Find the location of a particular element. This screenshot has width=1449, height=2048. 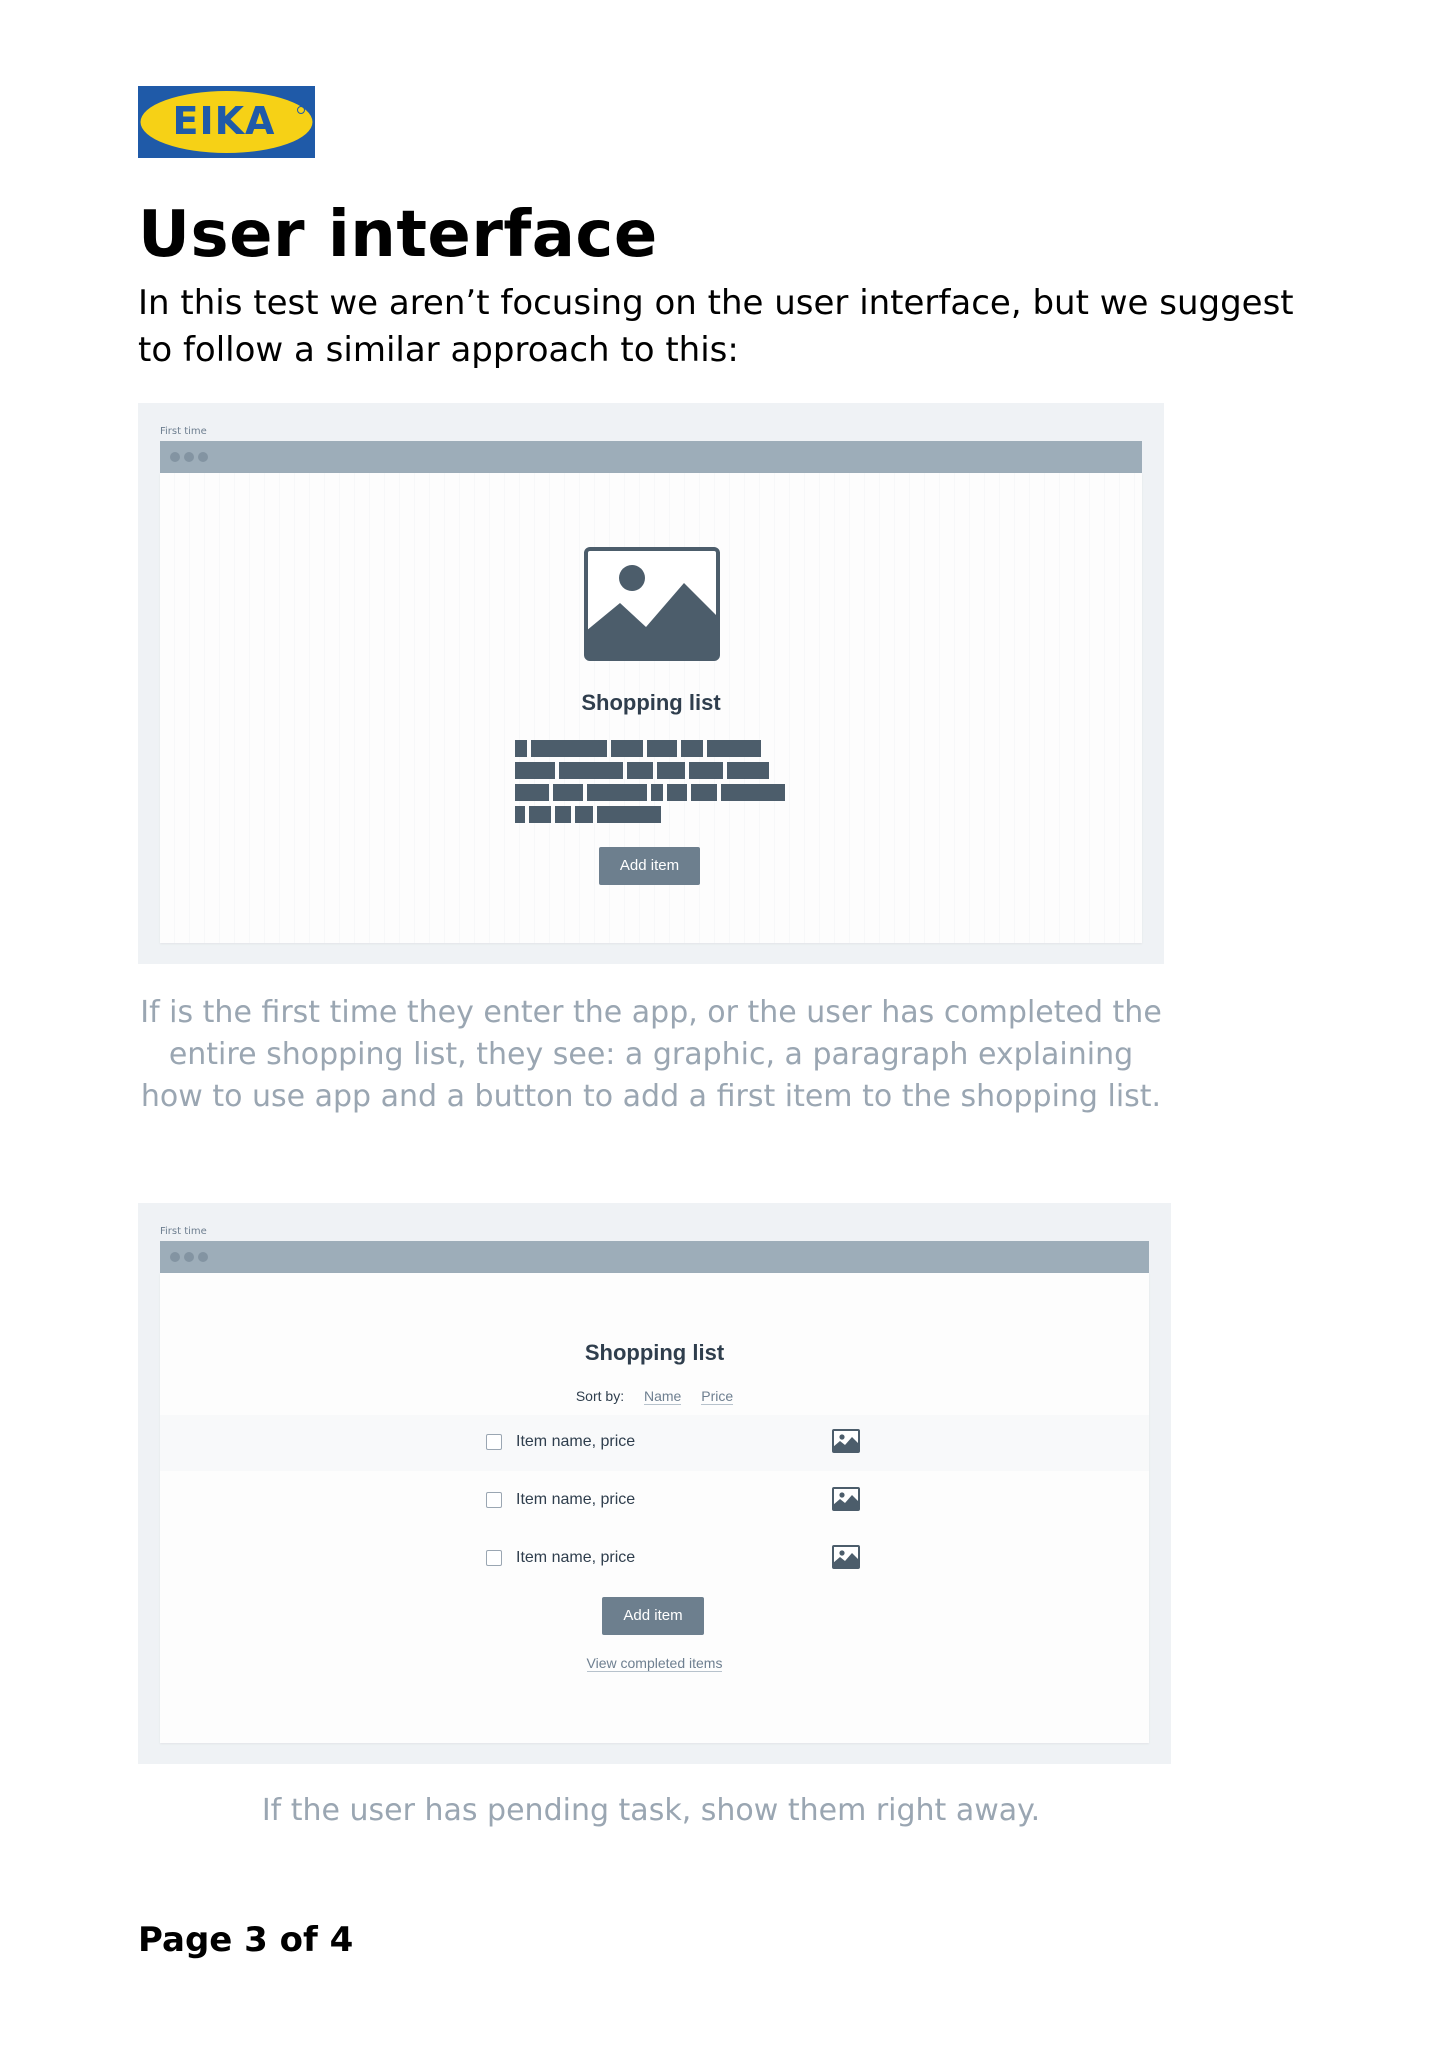

sort-label: Sort by: is located at coordinates (600, 1396).